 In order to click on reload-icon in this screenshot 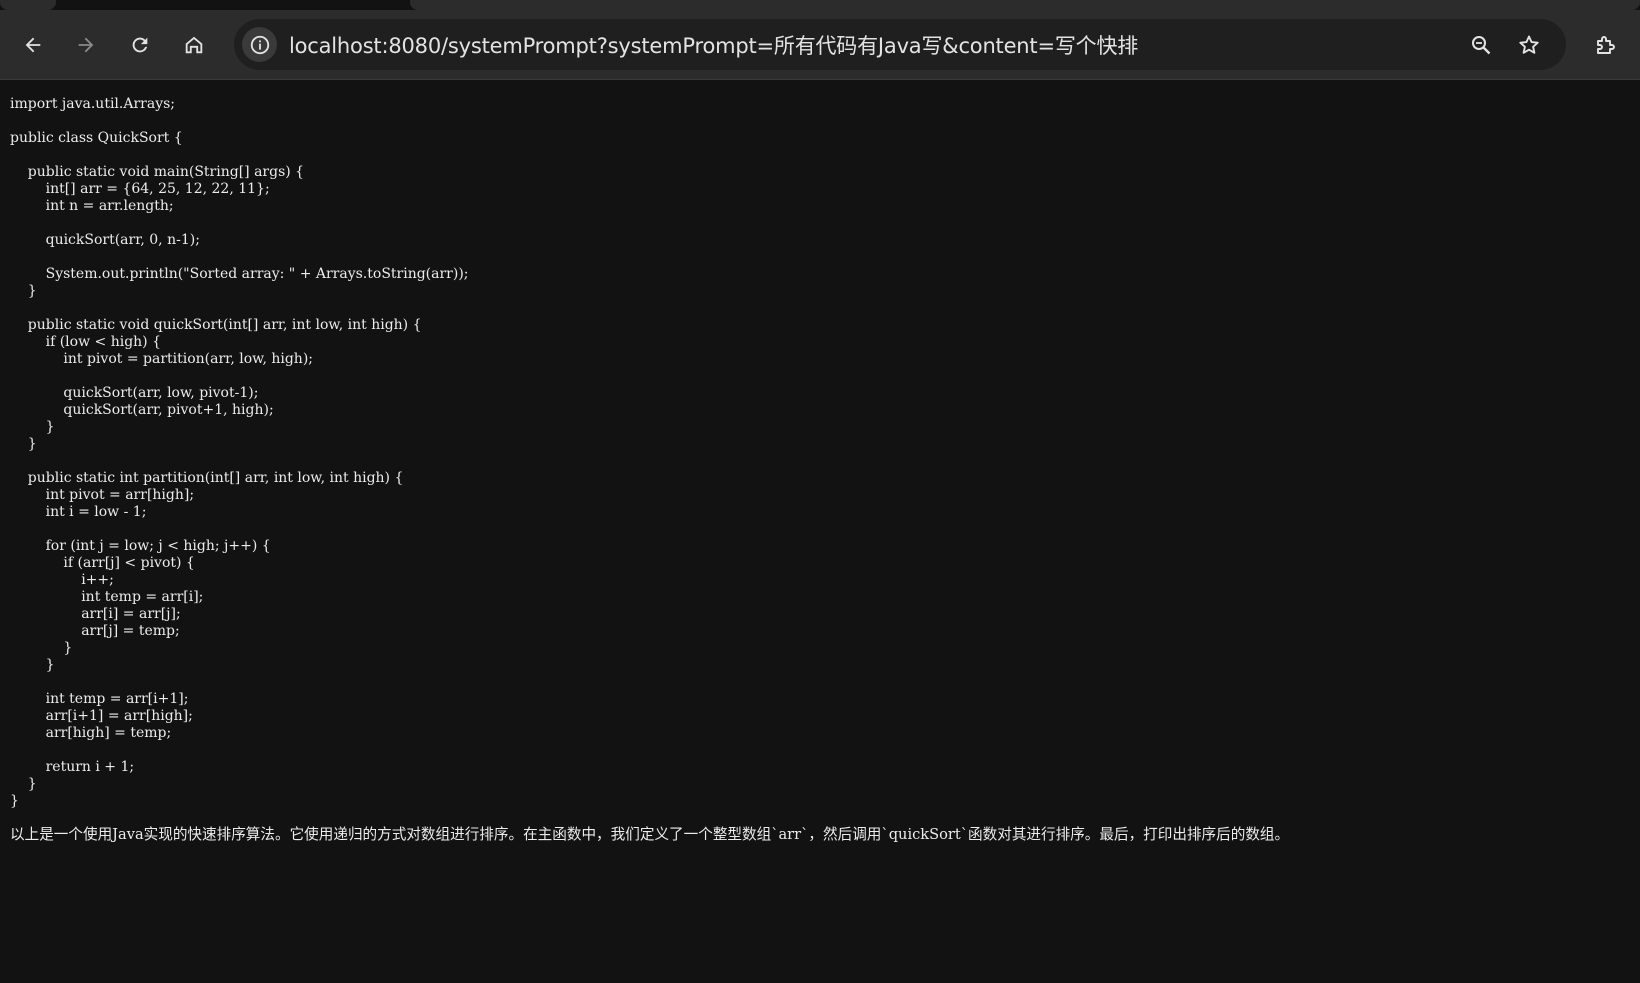, I will do `click(140, 45)`.